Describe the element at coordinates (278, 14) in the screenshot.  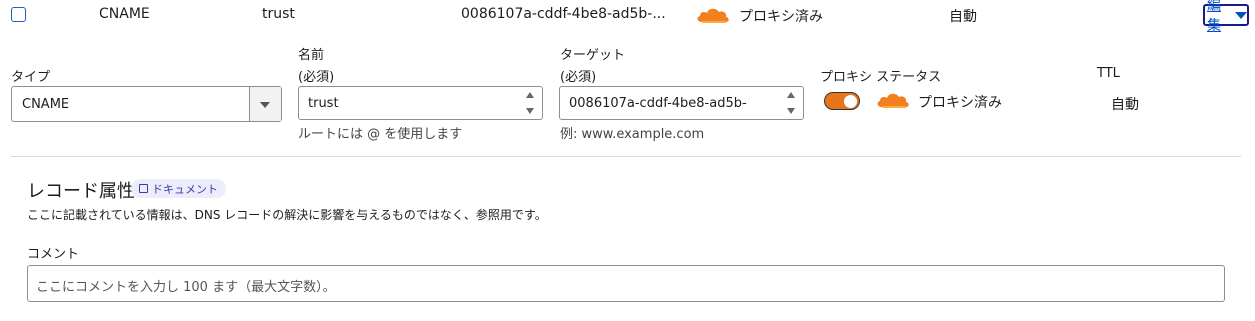
I see `record-name: trust` at that location.